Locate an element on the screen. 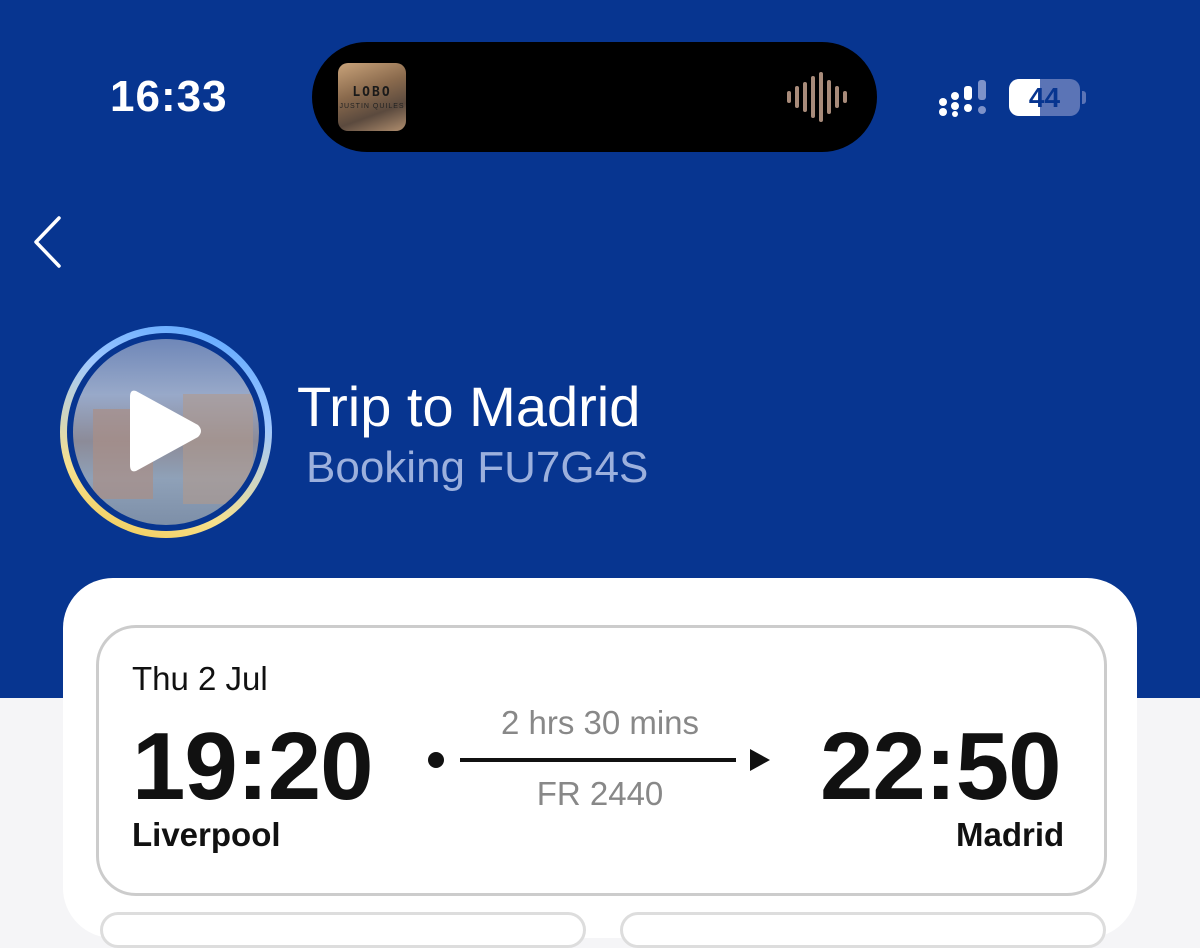  cellular-signal-icon is located at coordinates (962, 98).